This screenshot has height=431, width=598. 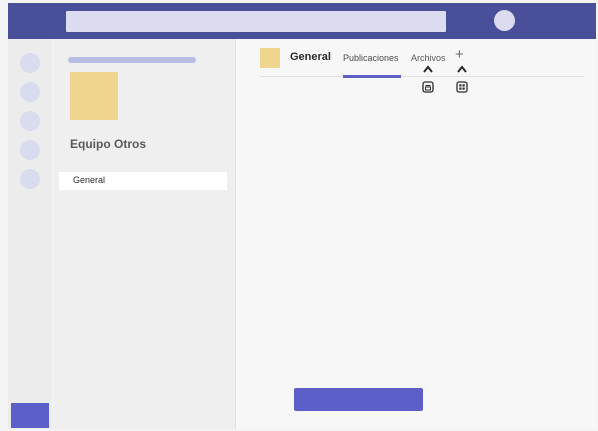 I want to click on app-rail, so click(x=30, y=234).